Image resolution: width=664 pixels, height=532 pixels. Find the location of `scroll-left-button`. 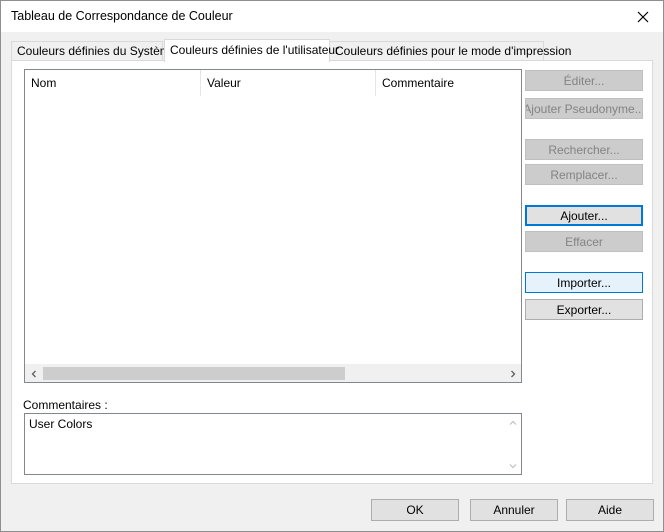

scroll-left-button is located at coordinates (33, 373).